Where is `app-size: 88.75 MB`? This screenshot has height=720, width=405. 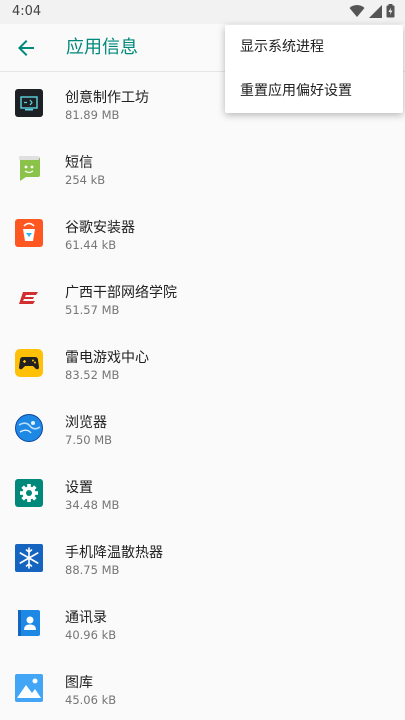
app-size: 88.75 MB is located at coordinates (92, 570).